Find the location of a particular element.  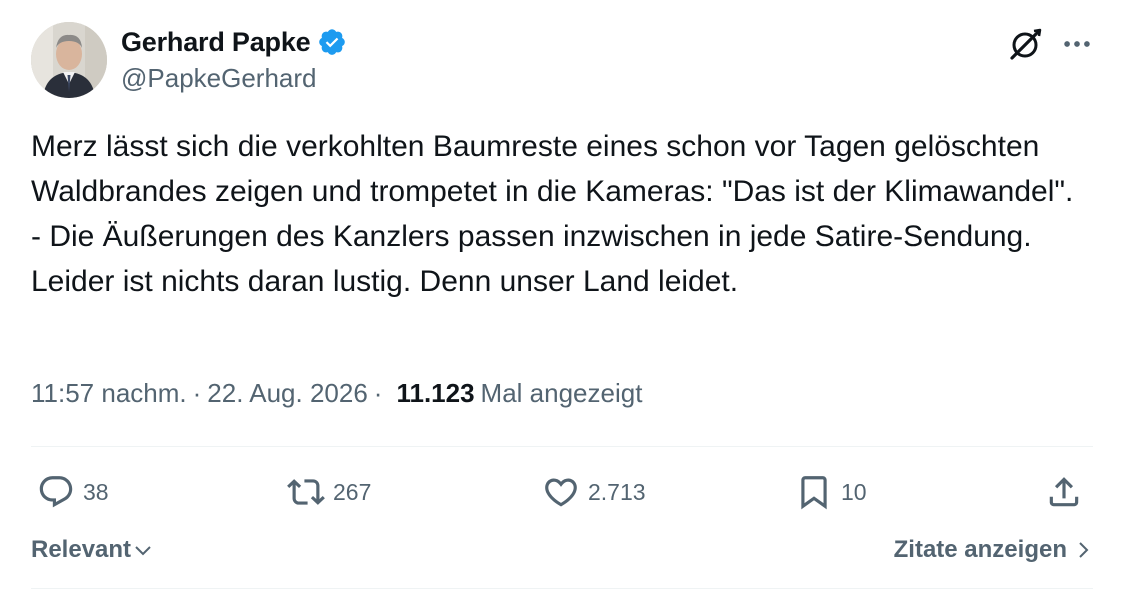

reply-button: 38 is located at coordinates (73, 492).